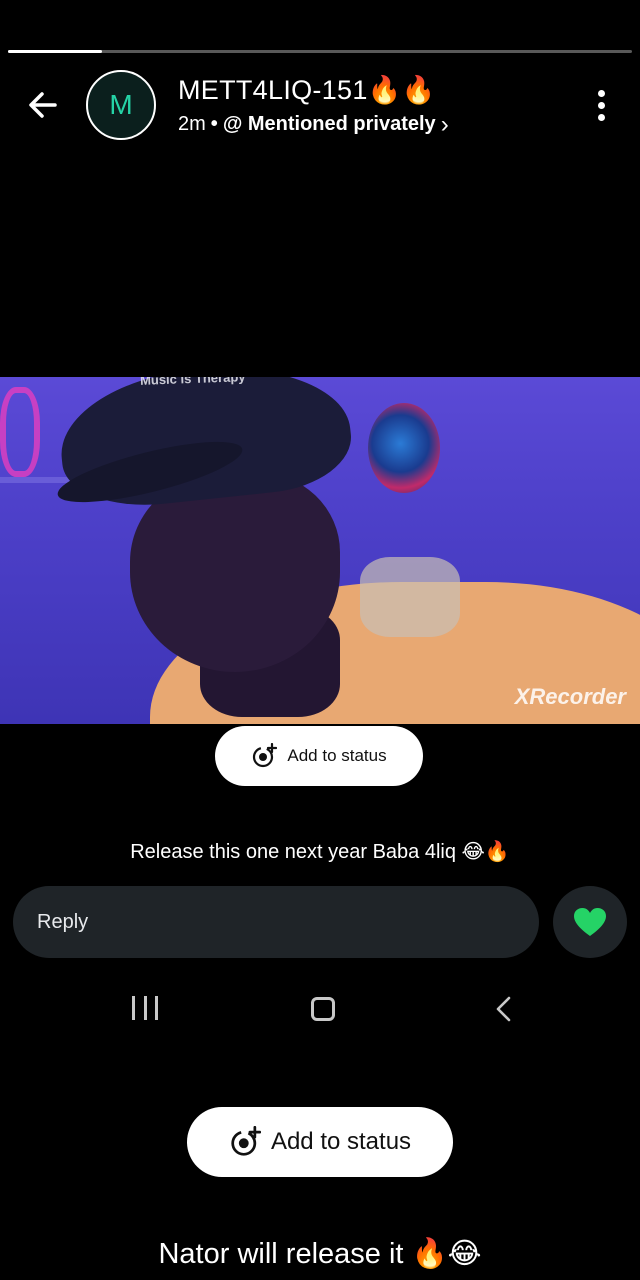 This screenshot has height=1280, width=640. I want to click on mention-label: @ Mentioned privately, so click(329, 124).